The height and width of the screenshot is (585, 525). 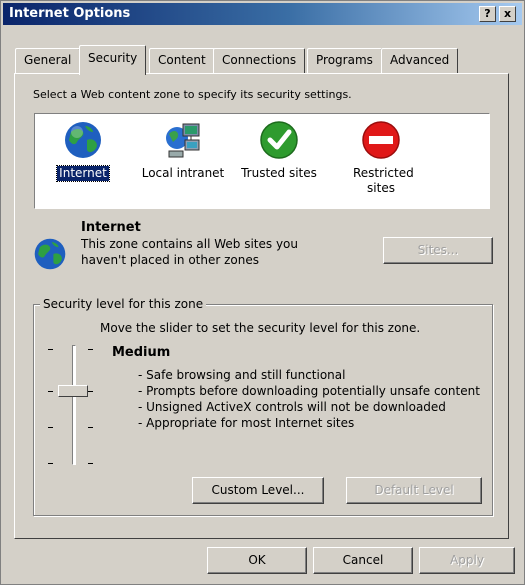 What do you see at coordinates (73, 391) in the screenshot?
I see `slider-thumb` at bounding box center [73, 391].